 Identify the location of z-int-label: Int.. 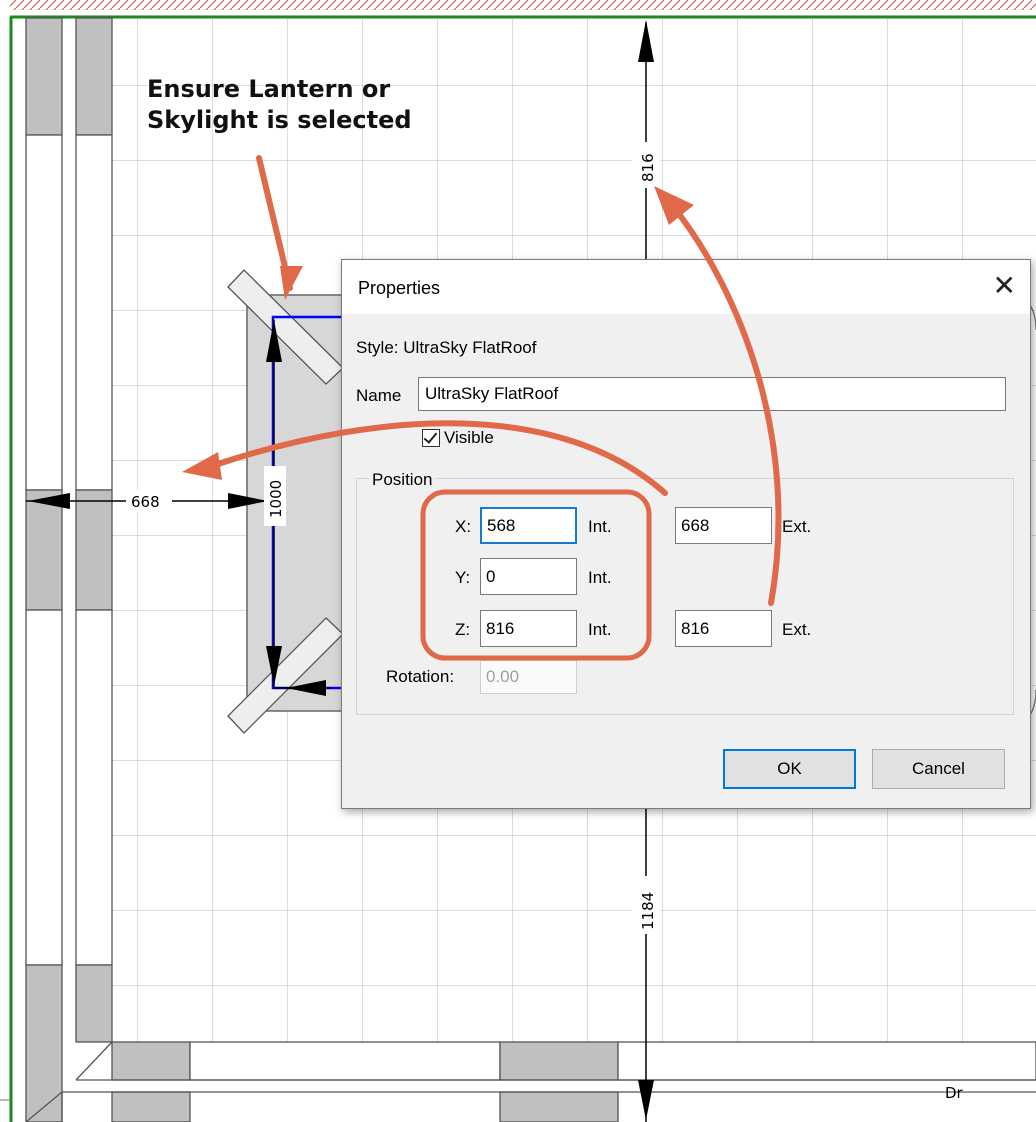
(600, 629).